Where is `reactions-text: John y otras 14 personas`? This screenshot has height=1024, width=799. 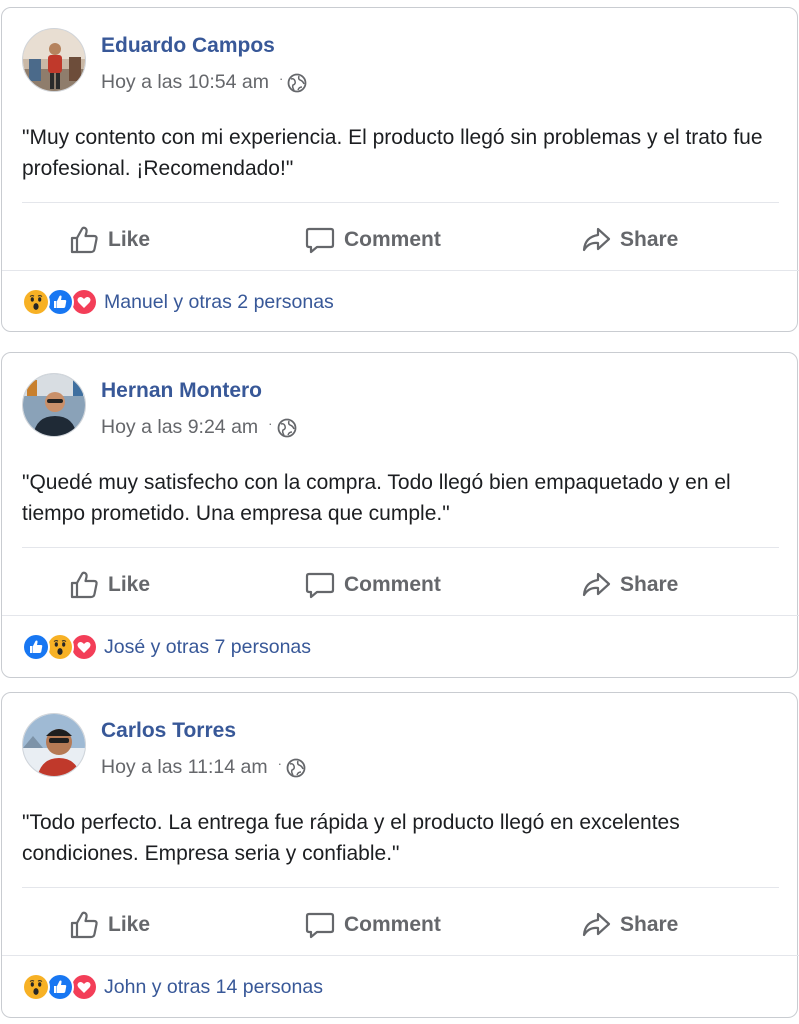 reactions-text: John y otras 14 personas is located at coordinates (213, 987).